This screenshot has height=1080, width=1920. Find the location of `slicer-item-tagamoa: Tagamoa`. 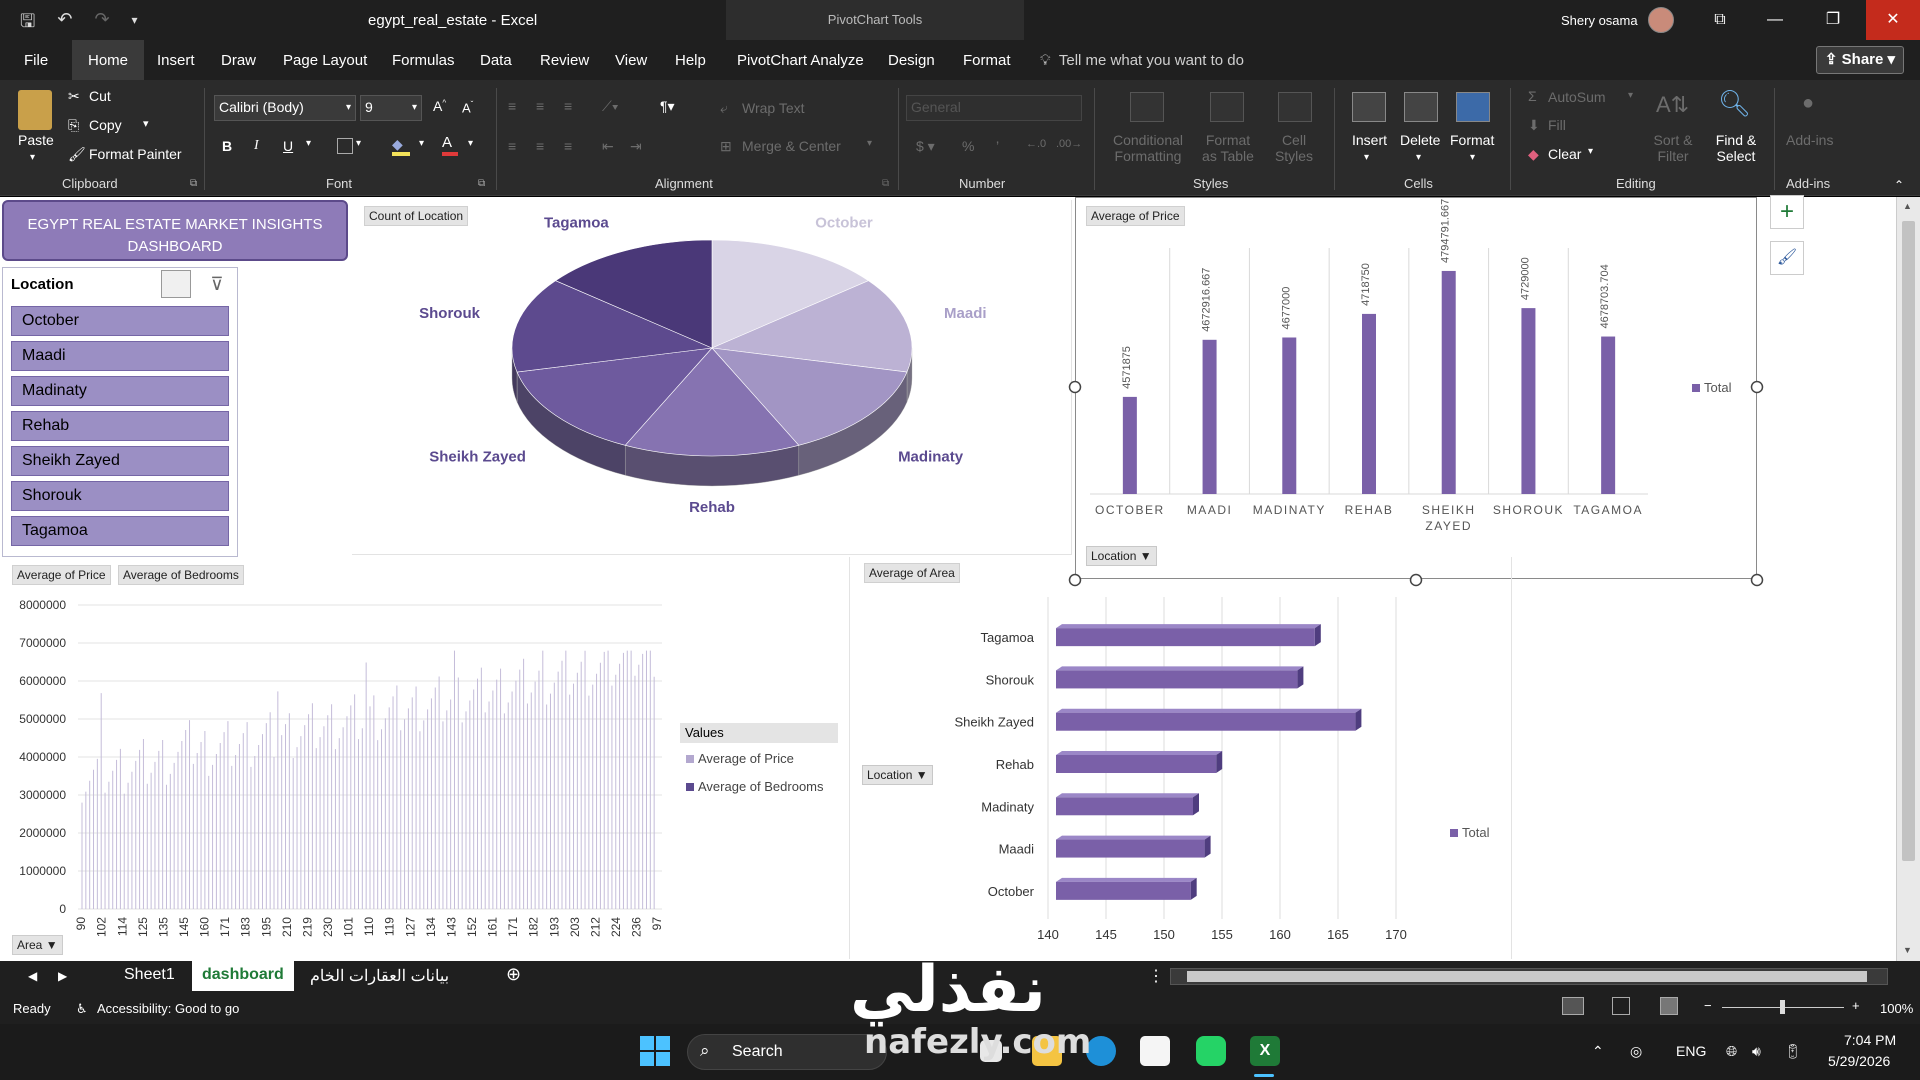

slicer-item-tagamoa: Tagamoa is located at coordinates (120, 531).